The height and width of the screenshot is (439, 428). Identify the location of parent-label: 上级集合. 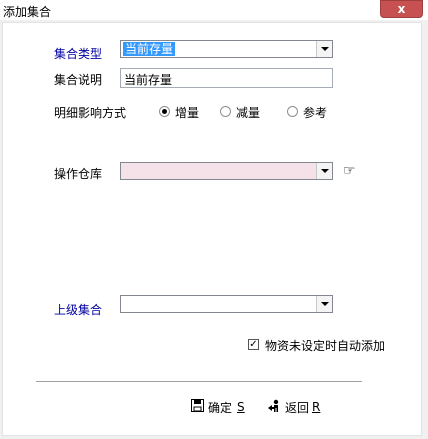
(78, 310).